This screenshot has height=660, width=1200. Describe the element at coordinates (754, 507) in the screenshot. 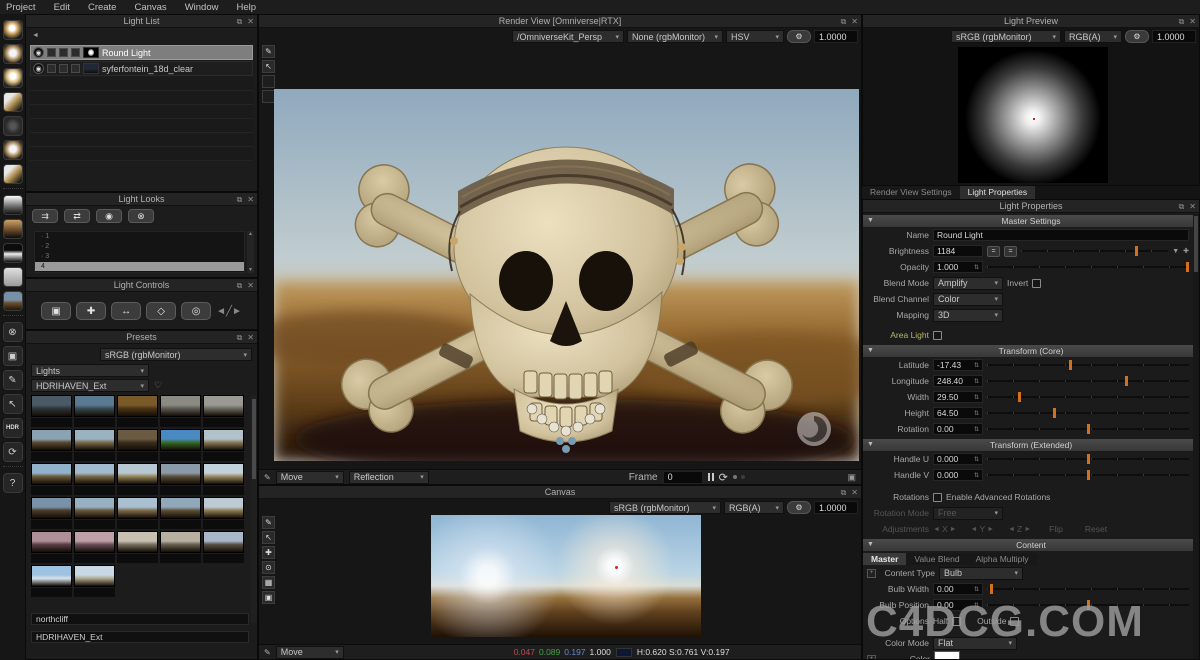

I see `canvas-channel-dropdown: RGB(A) ▾` at that location.